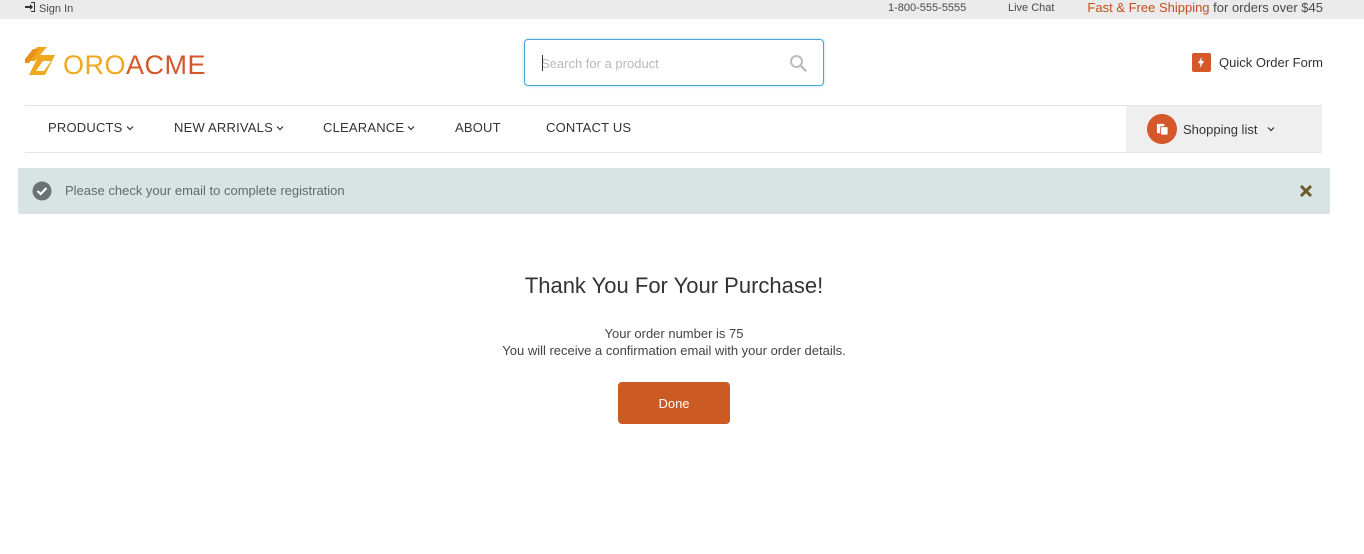 The image size is (1364, 554). I want to click on logo-text-acme: ACME, so click(166, 65).